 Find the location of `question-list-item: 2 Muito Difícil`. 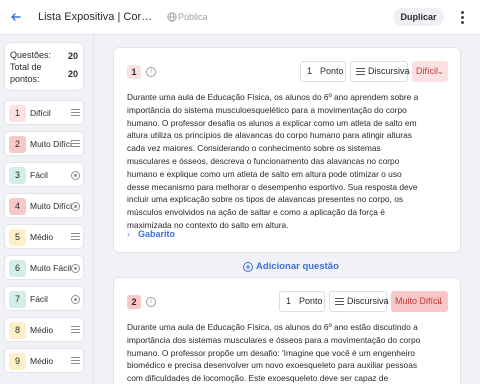

question-list-item: 2 Muito Difícil is located at coordinates (44, 143).